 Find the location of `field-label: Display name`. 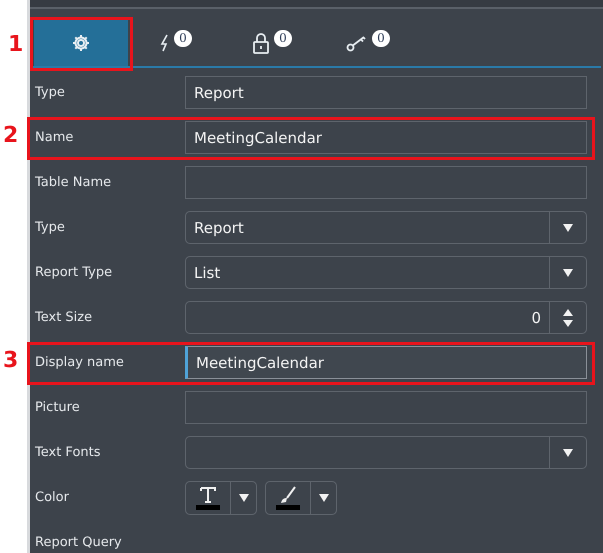

field-label: Display name is located at coordinates (79, 362).